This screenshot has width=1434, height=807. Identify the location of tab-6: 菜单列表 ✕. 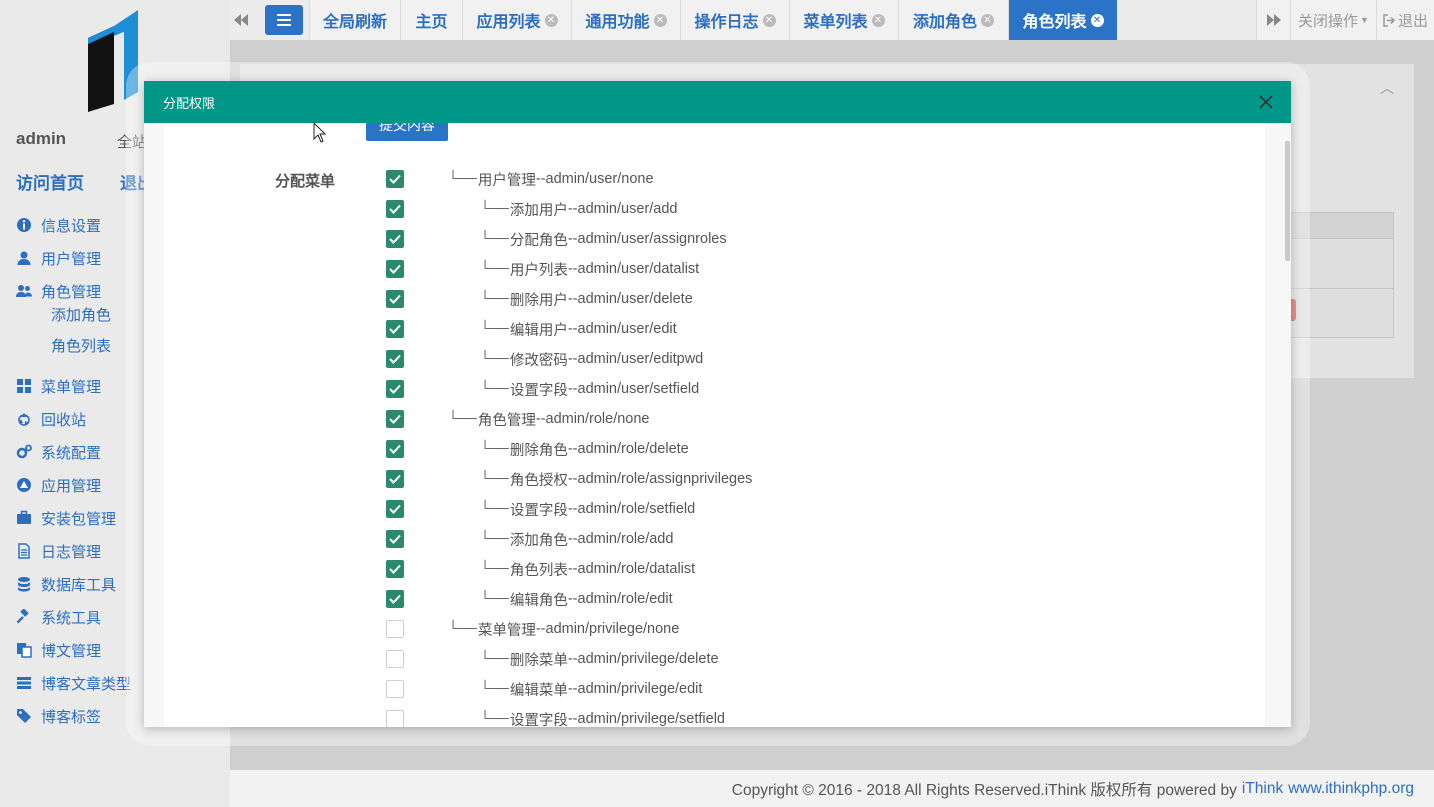
(843, 20).